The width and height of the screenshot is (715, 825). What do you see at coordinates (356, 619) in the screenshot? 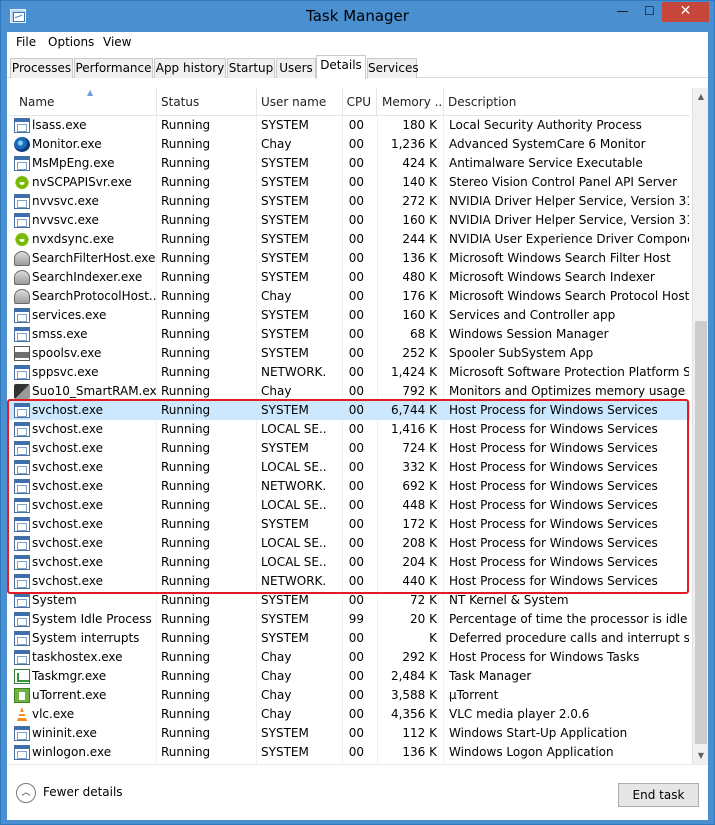
I see `process-cpu: 99` at bounding box center [356, 619].